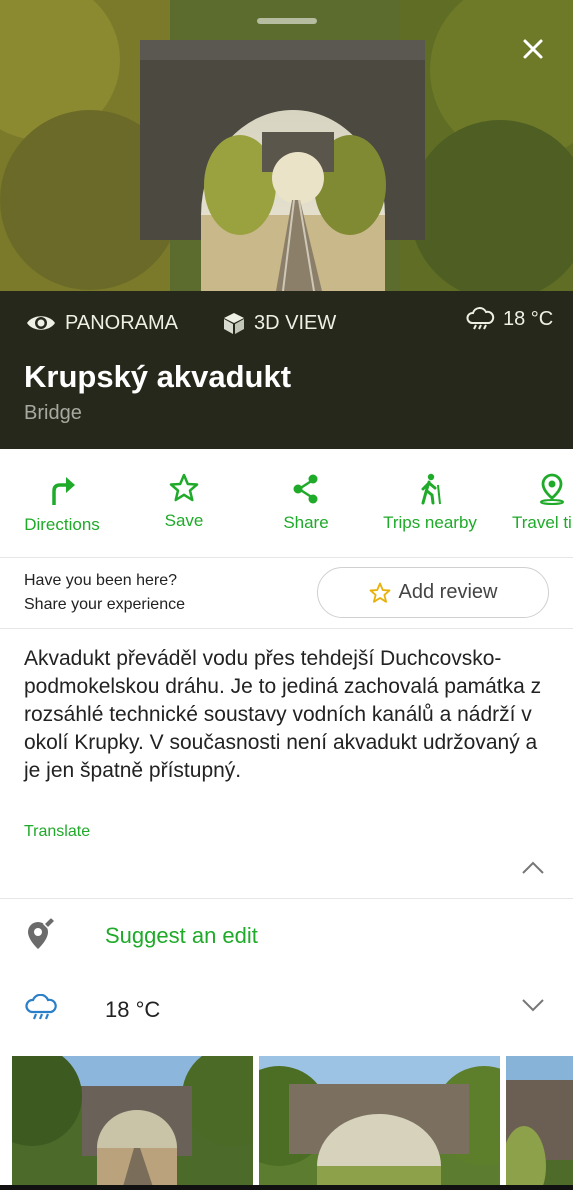 This screenshot has width=573, height=1190. I want to click on share-button: Share, so click(306, 503).